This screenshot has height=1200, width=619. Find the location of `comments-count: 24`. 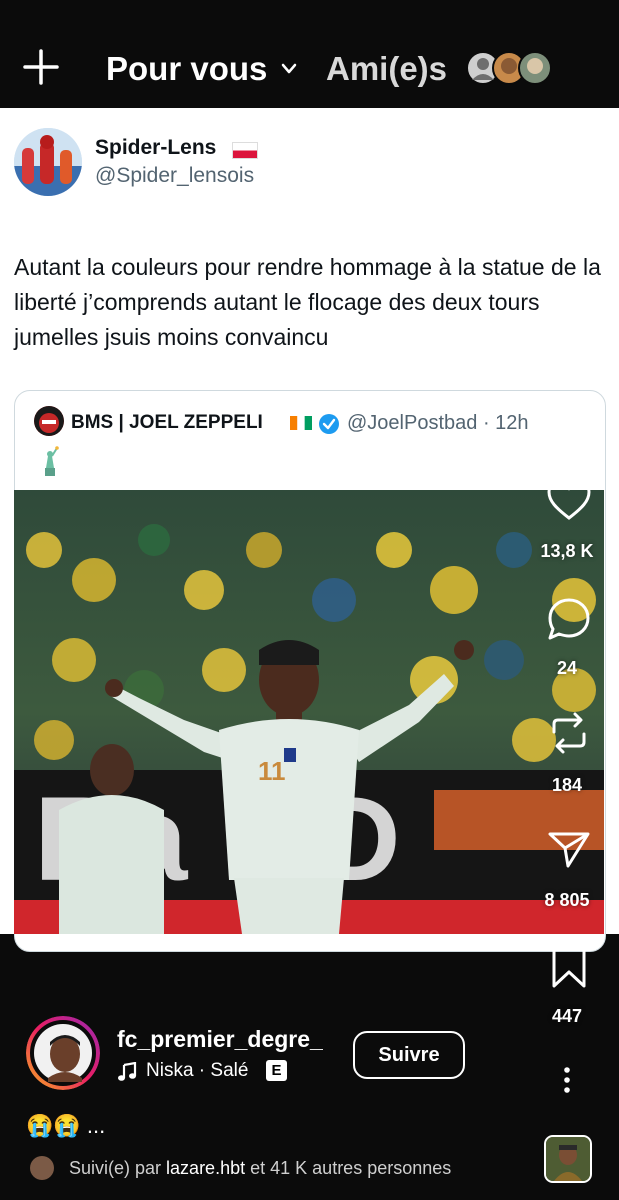

comments-count: 24 is located at coordinates (567, 668).